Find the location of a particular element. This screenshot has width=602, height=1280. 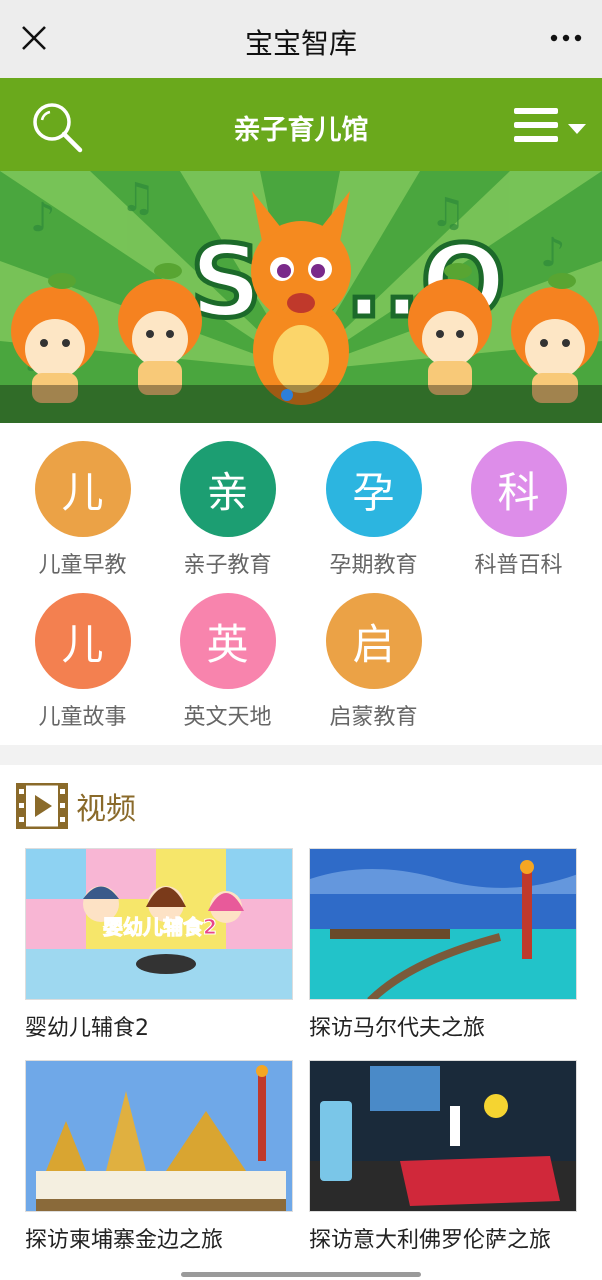

video-card: 探访意大利佛罗伦萨之旅 is located at coordinates (443, 1157).